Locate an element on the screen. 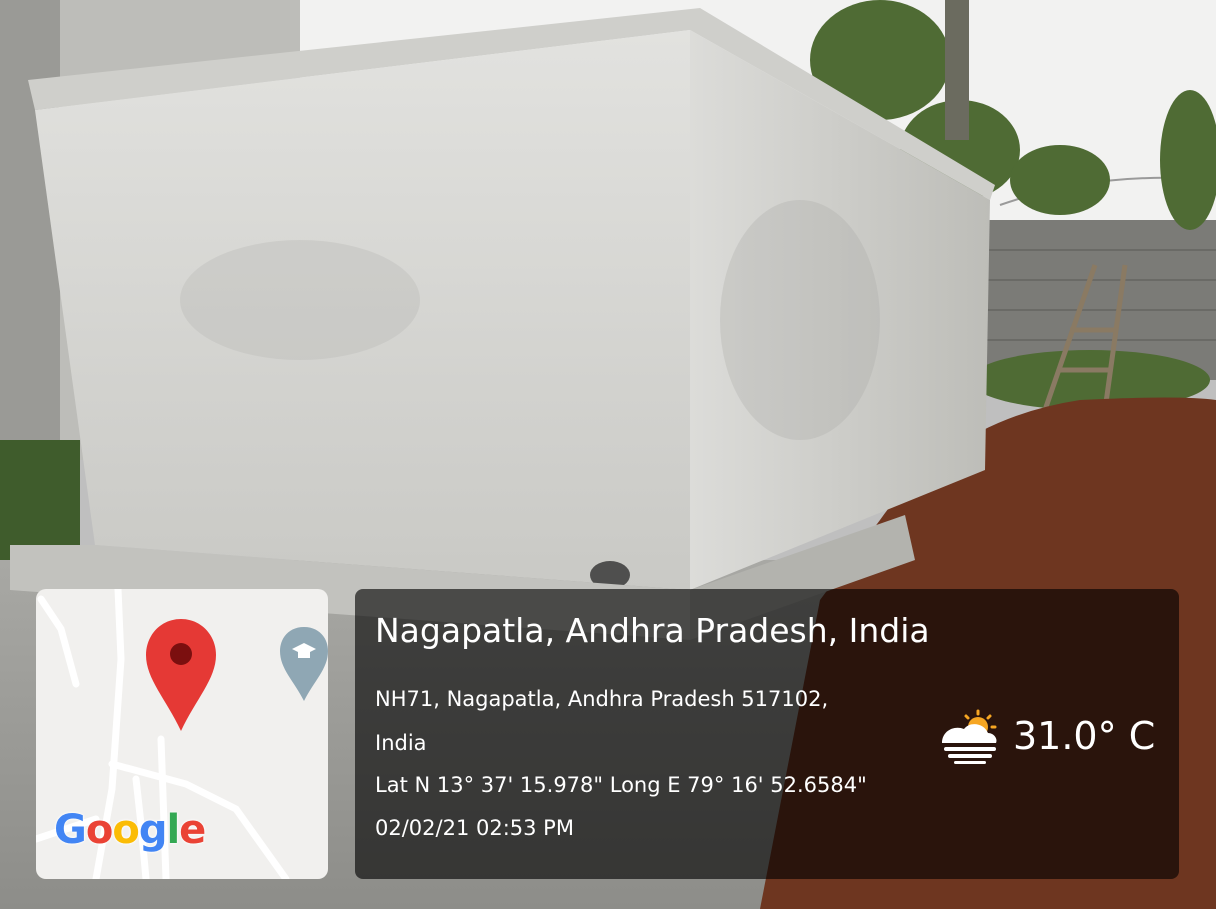 This screenshot has height=909, width=1216. place-title: Nagapatla, Andhra Pradesh, India is located at coordinates (652, 630).